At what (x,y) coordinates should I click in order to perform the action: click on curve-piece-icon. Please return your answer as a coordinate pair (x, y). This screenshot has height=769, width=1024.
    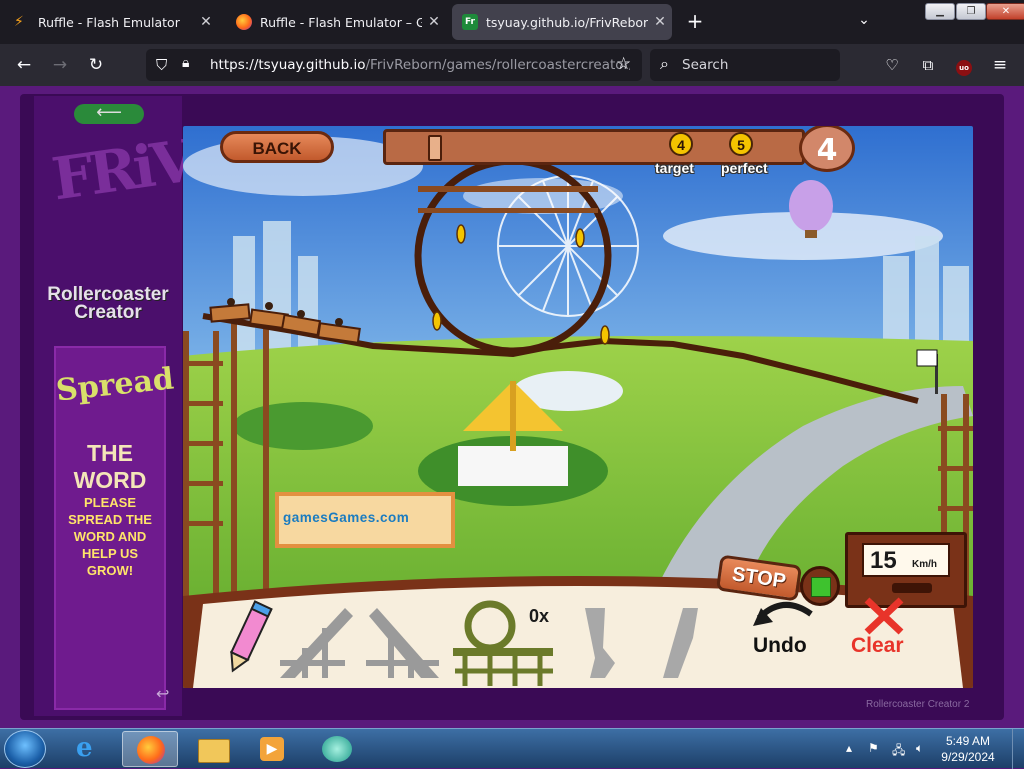
    Looking at the image, I should click on (678, 643).